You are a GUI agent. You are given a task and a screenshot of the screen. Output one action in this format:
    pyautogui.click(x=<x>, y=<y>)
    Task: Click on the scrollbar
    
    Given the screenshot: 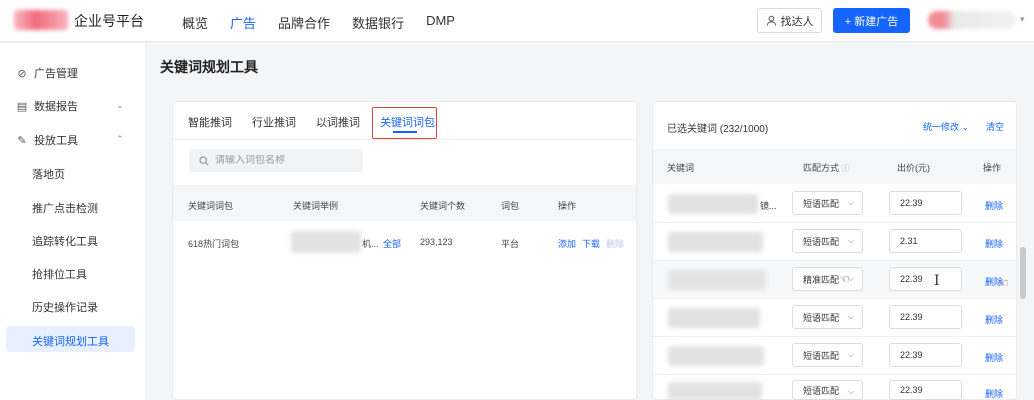 What is the action you would take?
    pyautogui.click(x=1023, y=273)
    